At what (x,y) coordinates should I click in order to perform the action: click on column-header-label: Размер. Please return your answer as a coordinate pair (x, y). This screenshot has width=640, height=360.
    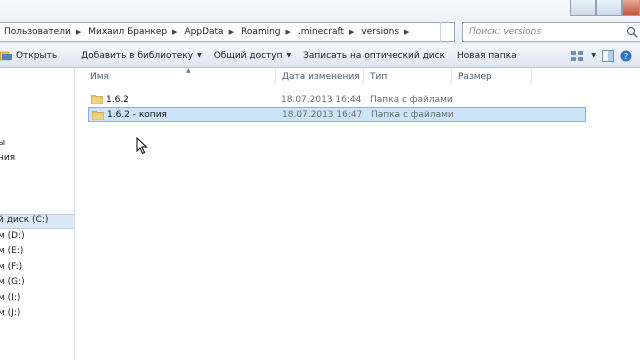
    Looking at the image, I should click on (475, 77).